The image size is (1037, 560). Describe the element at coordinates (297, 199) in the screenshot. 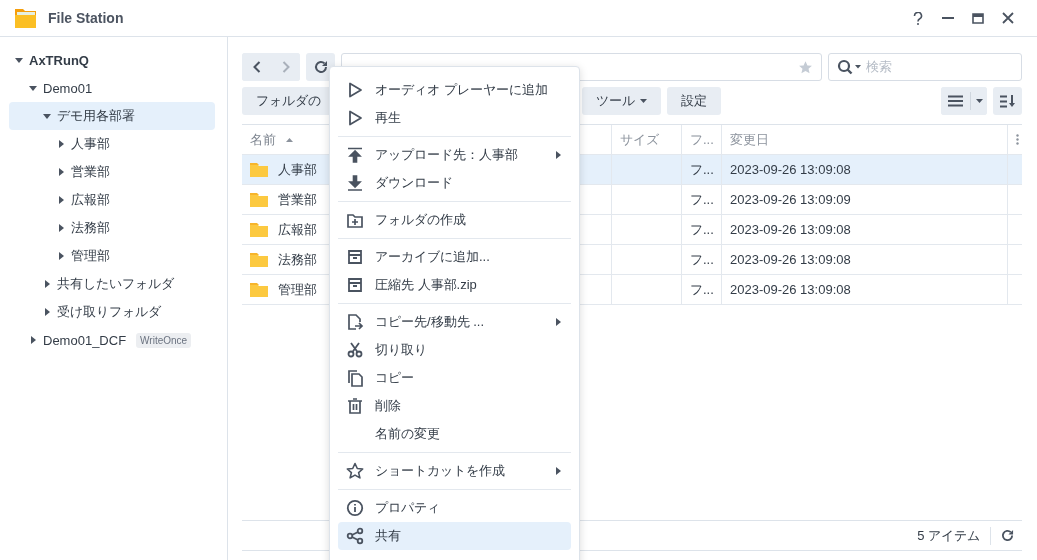

I see `table-cell: 営業部` at that location.